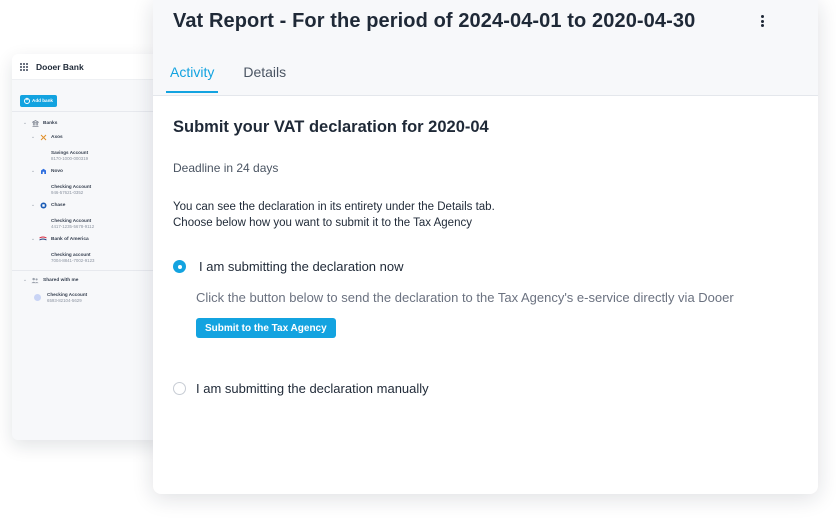 The image size is (836, 521). What do you see at coordinates (179, 266) in the screenshot?
I see `radio-submit-now` at bounding box center [179, 266].